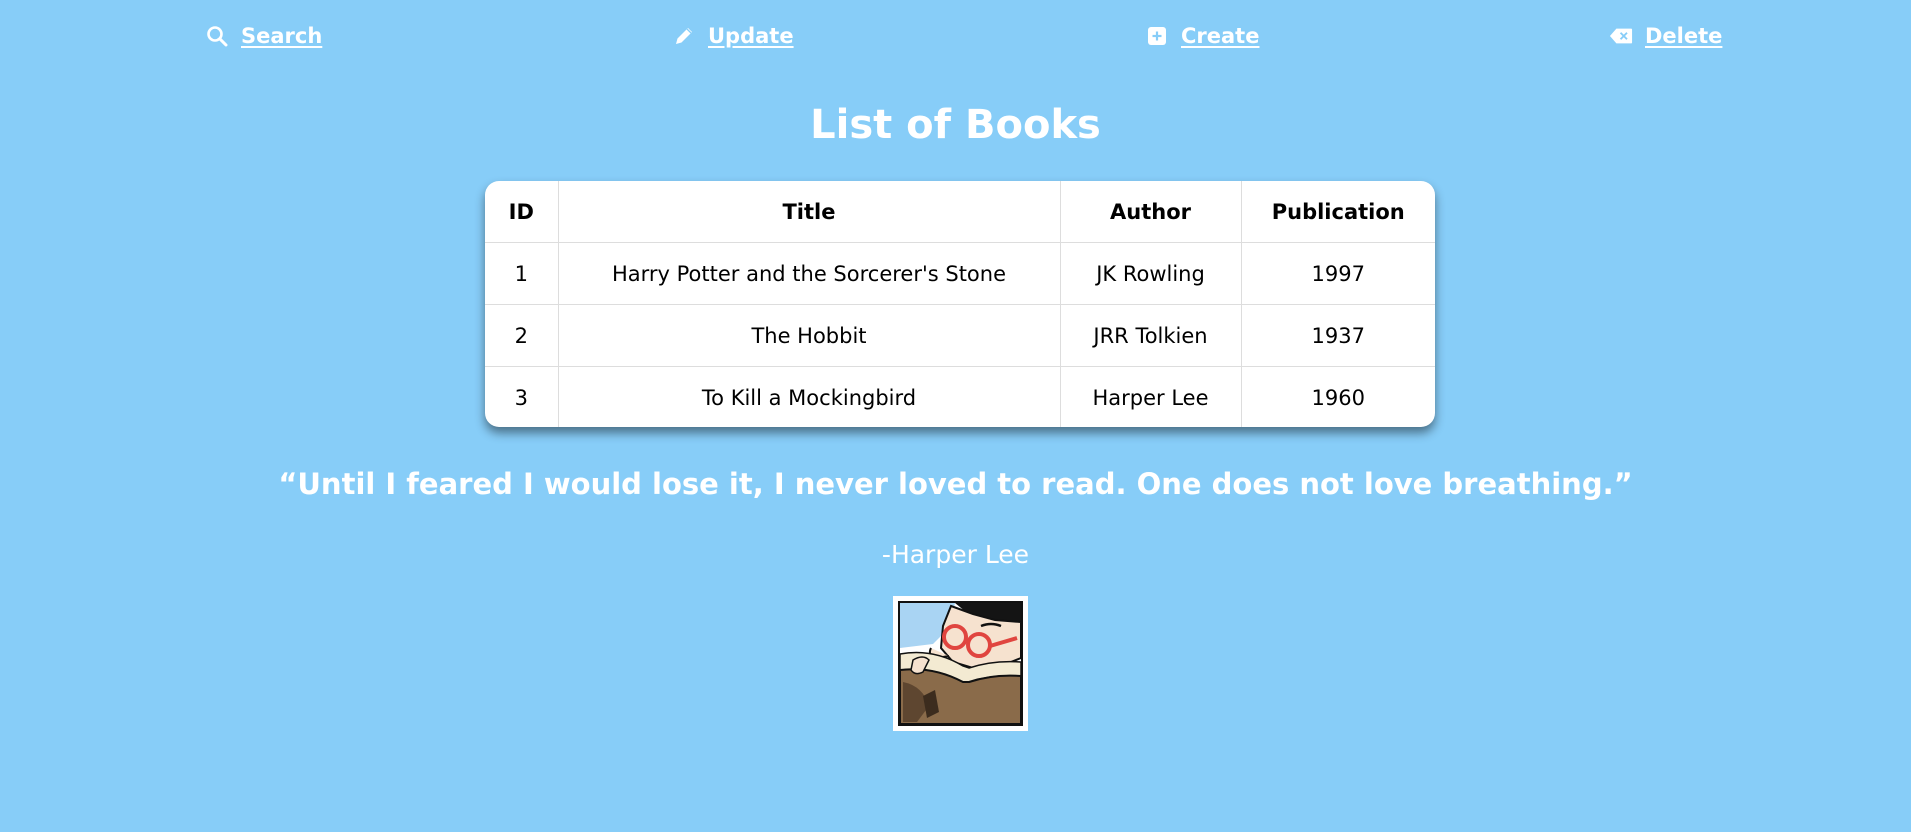 Image resolution: width=1911 pixels, height=832 pixels. Describe the element at coordinates (1151, 273) in the screenshot. I see `cell-author: JK Rowling` at that location.